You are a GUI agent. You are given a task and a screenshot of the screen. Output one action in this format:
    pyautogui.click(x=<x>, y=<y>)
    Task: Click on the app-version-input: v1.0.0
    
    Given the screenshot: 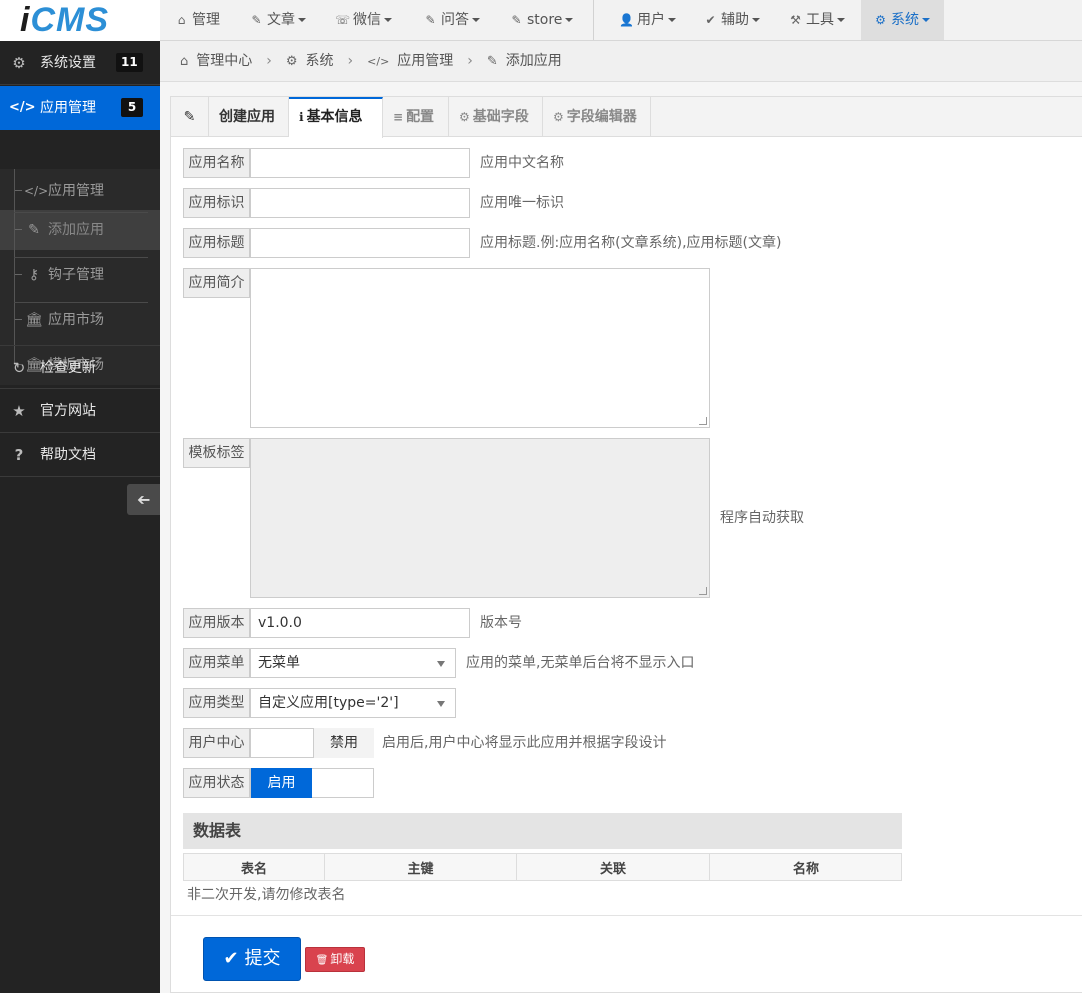 What is the action you would take?
    pyautogui.click(x=360, y=623)
    